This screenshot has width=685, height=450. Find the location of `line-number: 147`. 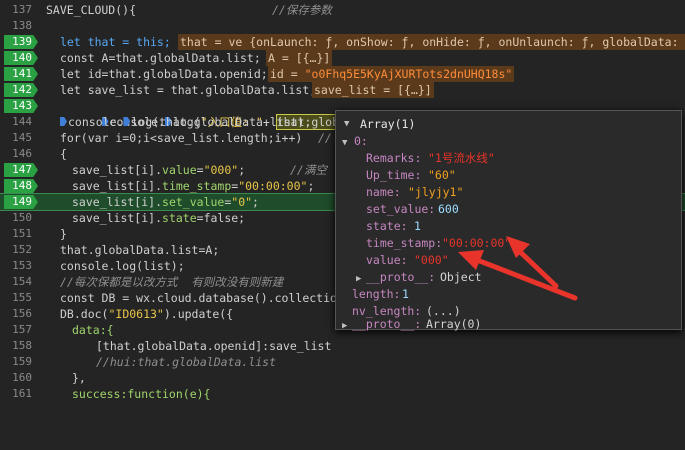

line-number: 147 is located at coordinates (16, 170).